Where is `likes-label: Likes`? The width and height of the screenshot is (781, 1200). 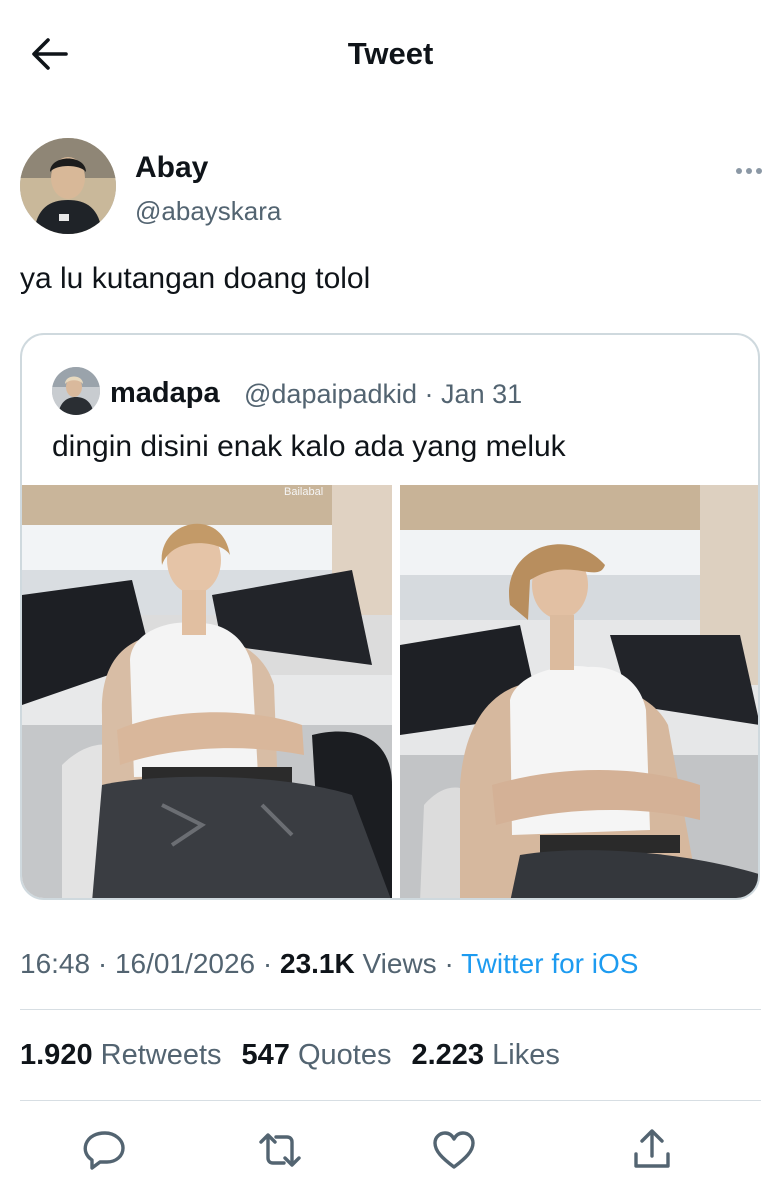 likes-label: Likes is located at coordinates (526, 1055).